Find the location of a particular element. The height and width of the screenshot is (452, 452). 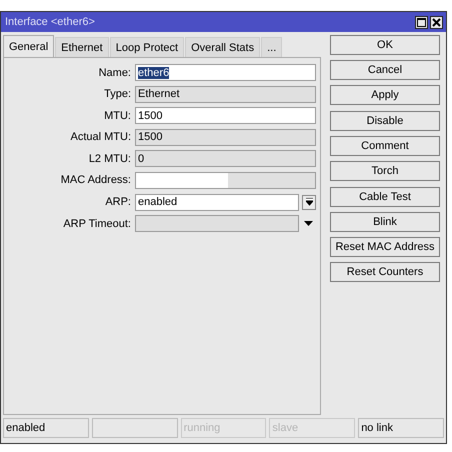

field-label: Name: is located at coordinates (115, 72).